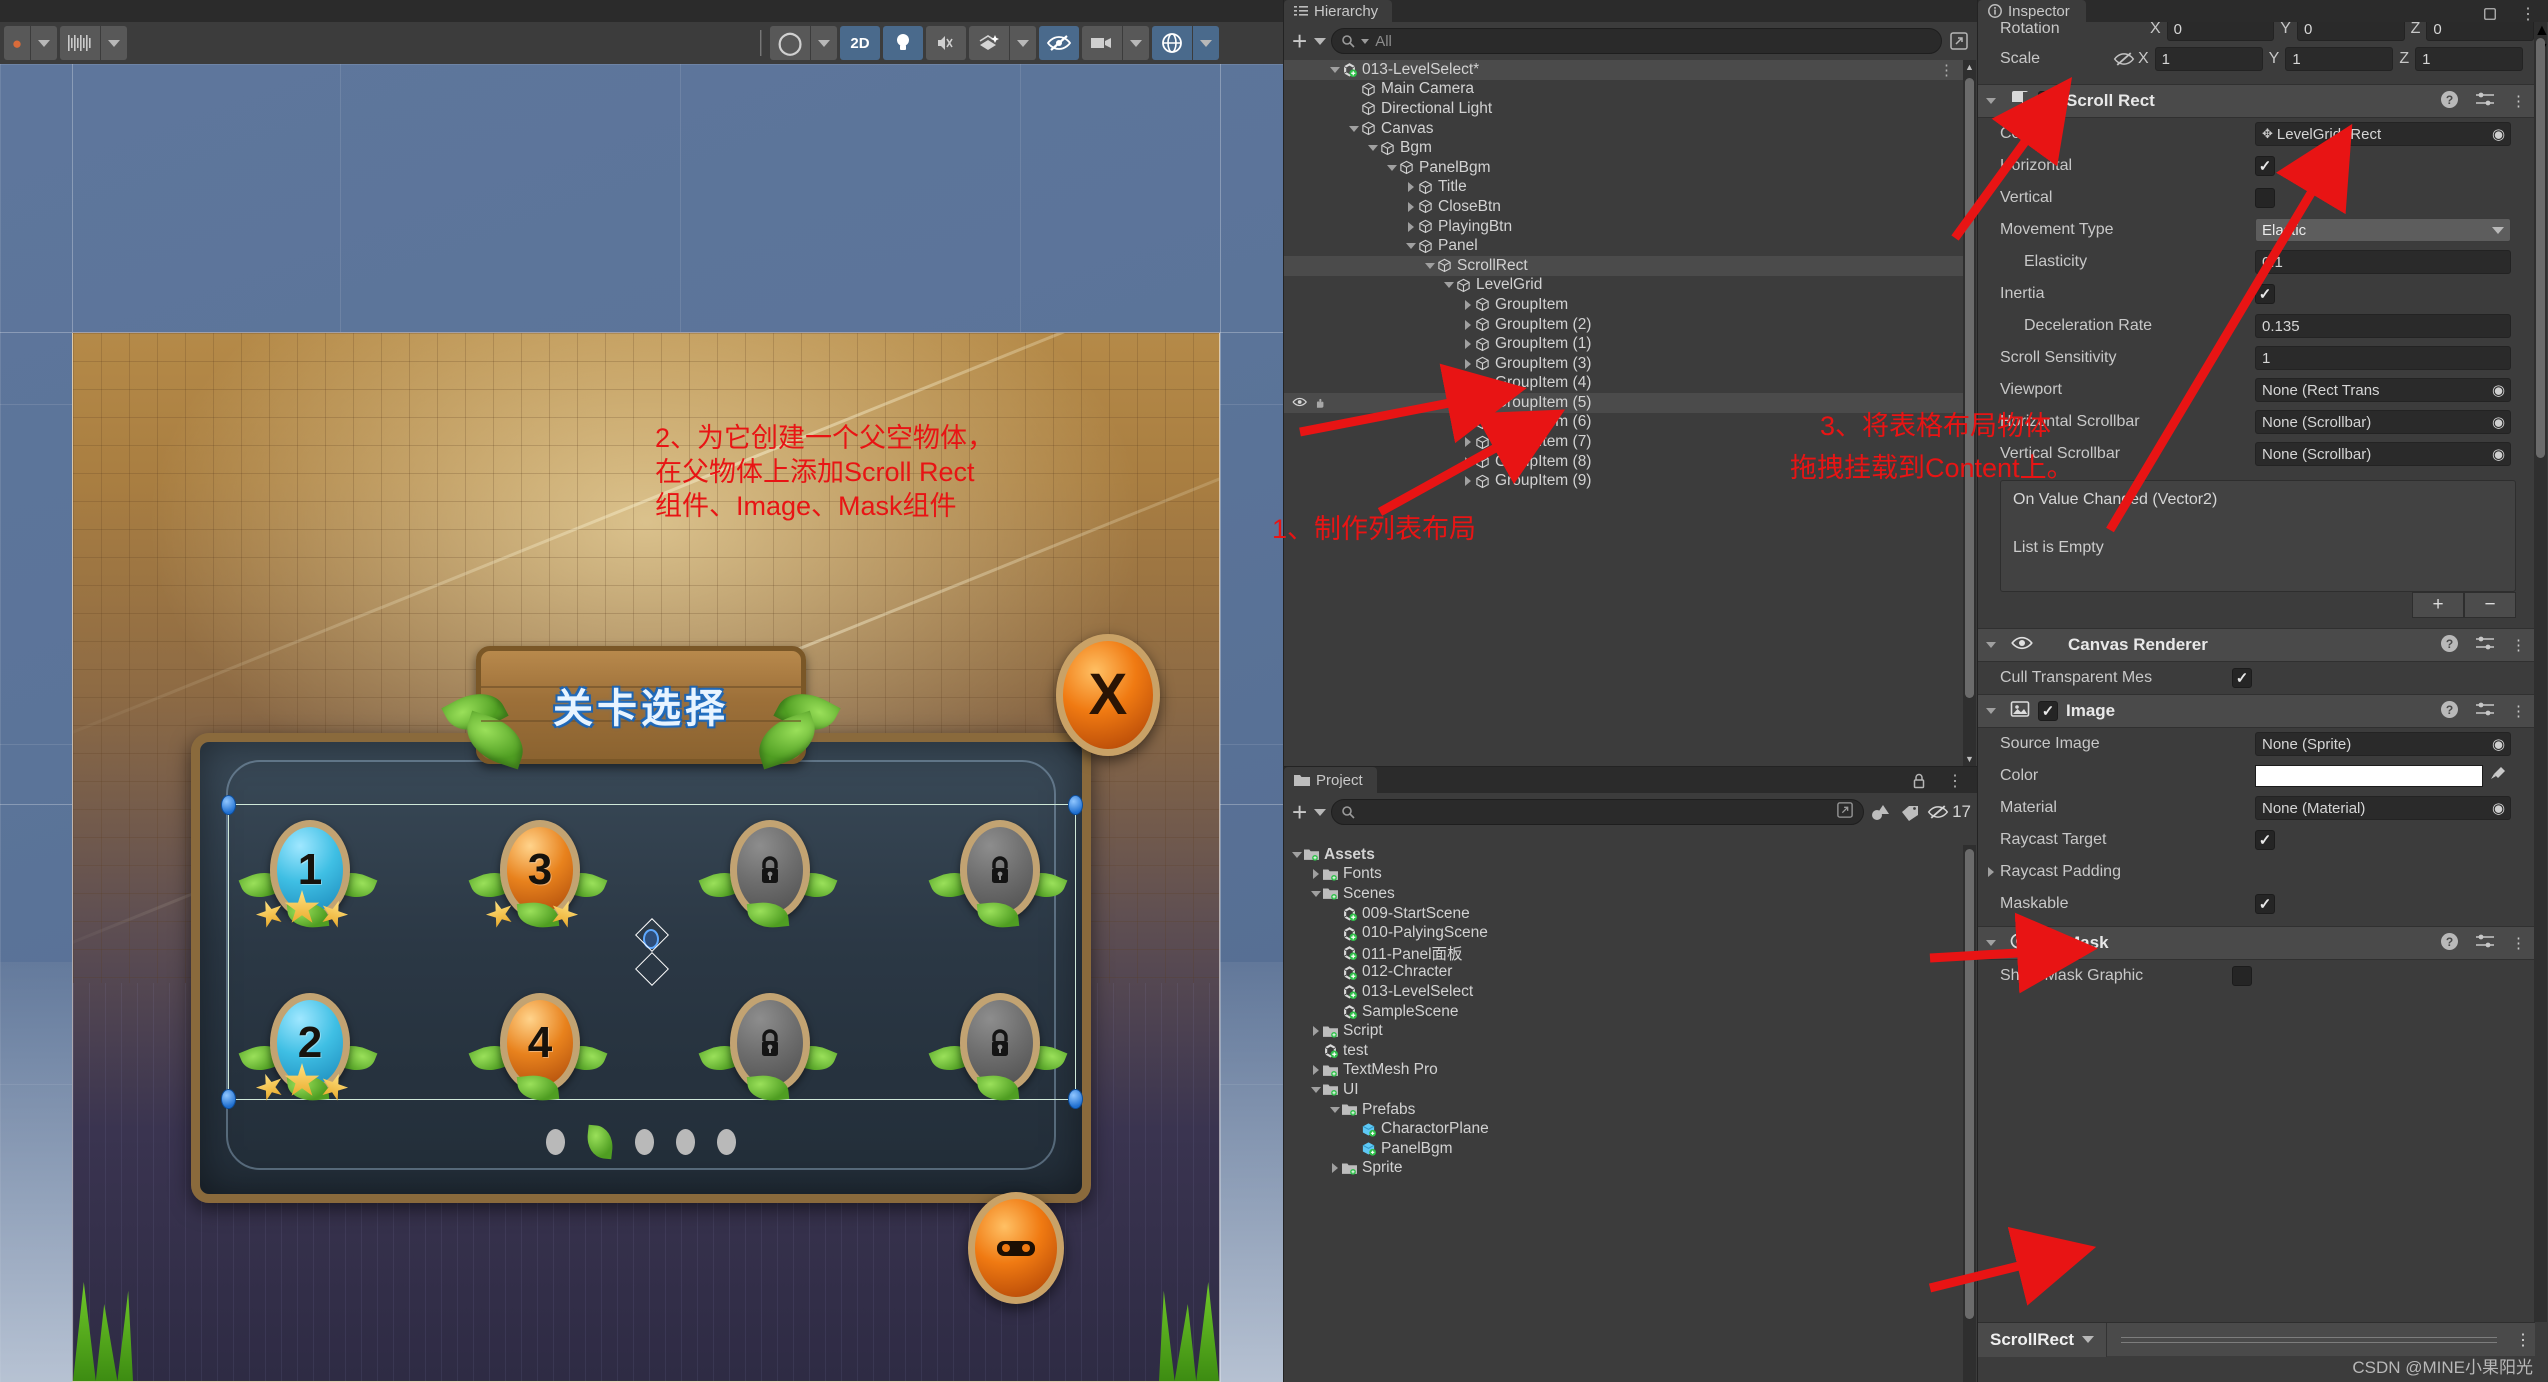 The image size is (2548, 1382). Describe the element at coordinates (1993, 645) in the screenshot. I see `canvas-renderer-foldout-icon` at that location.